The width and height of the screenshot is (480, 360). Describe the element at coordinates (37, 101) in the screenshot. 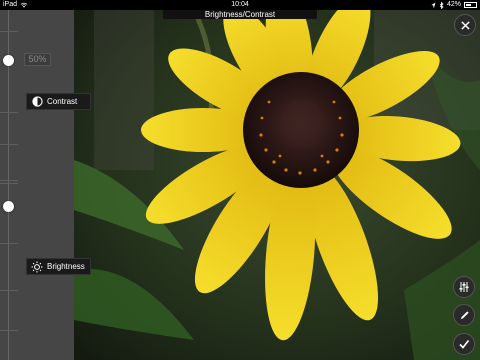

I see `contrast-icon` at that location.